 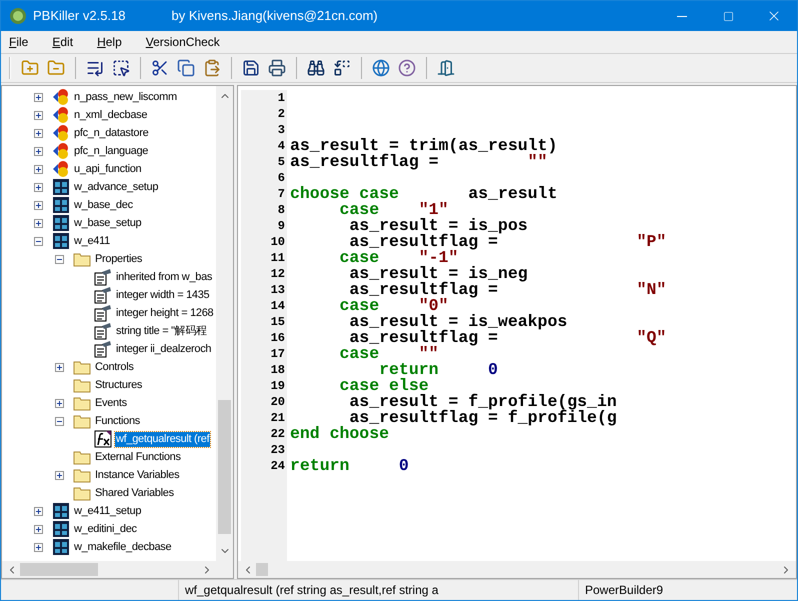 I want to click on menu-item: File, so click(x=18, y=42).